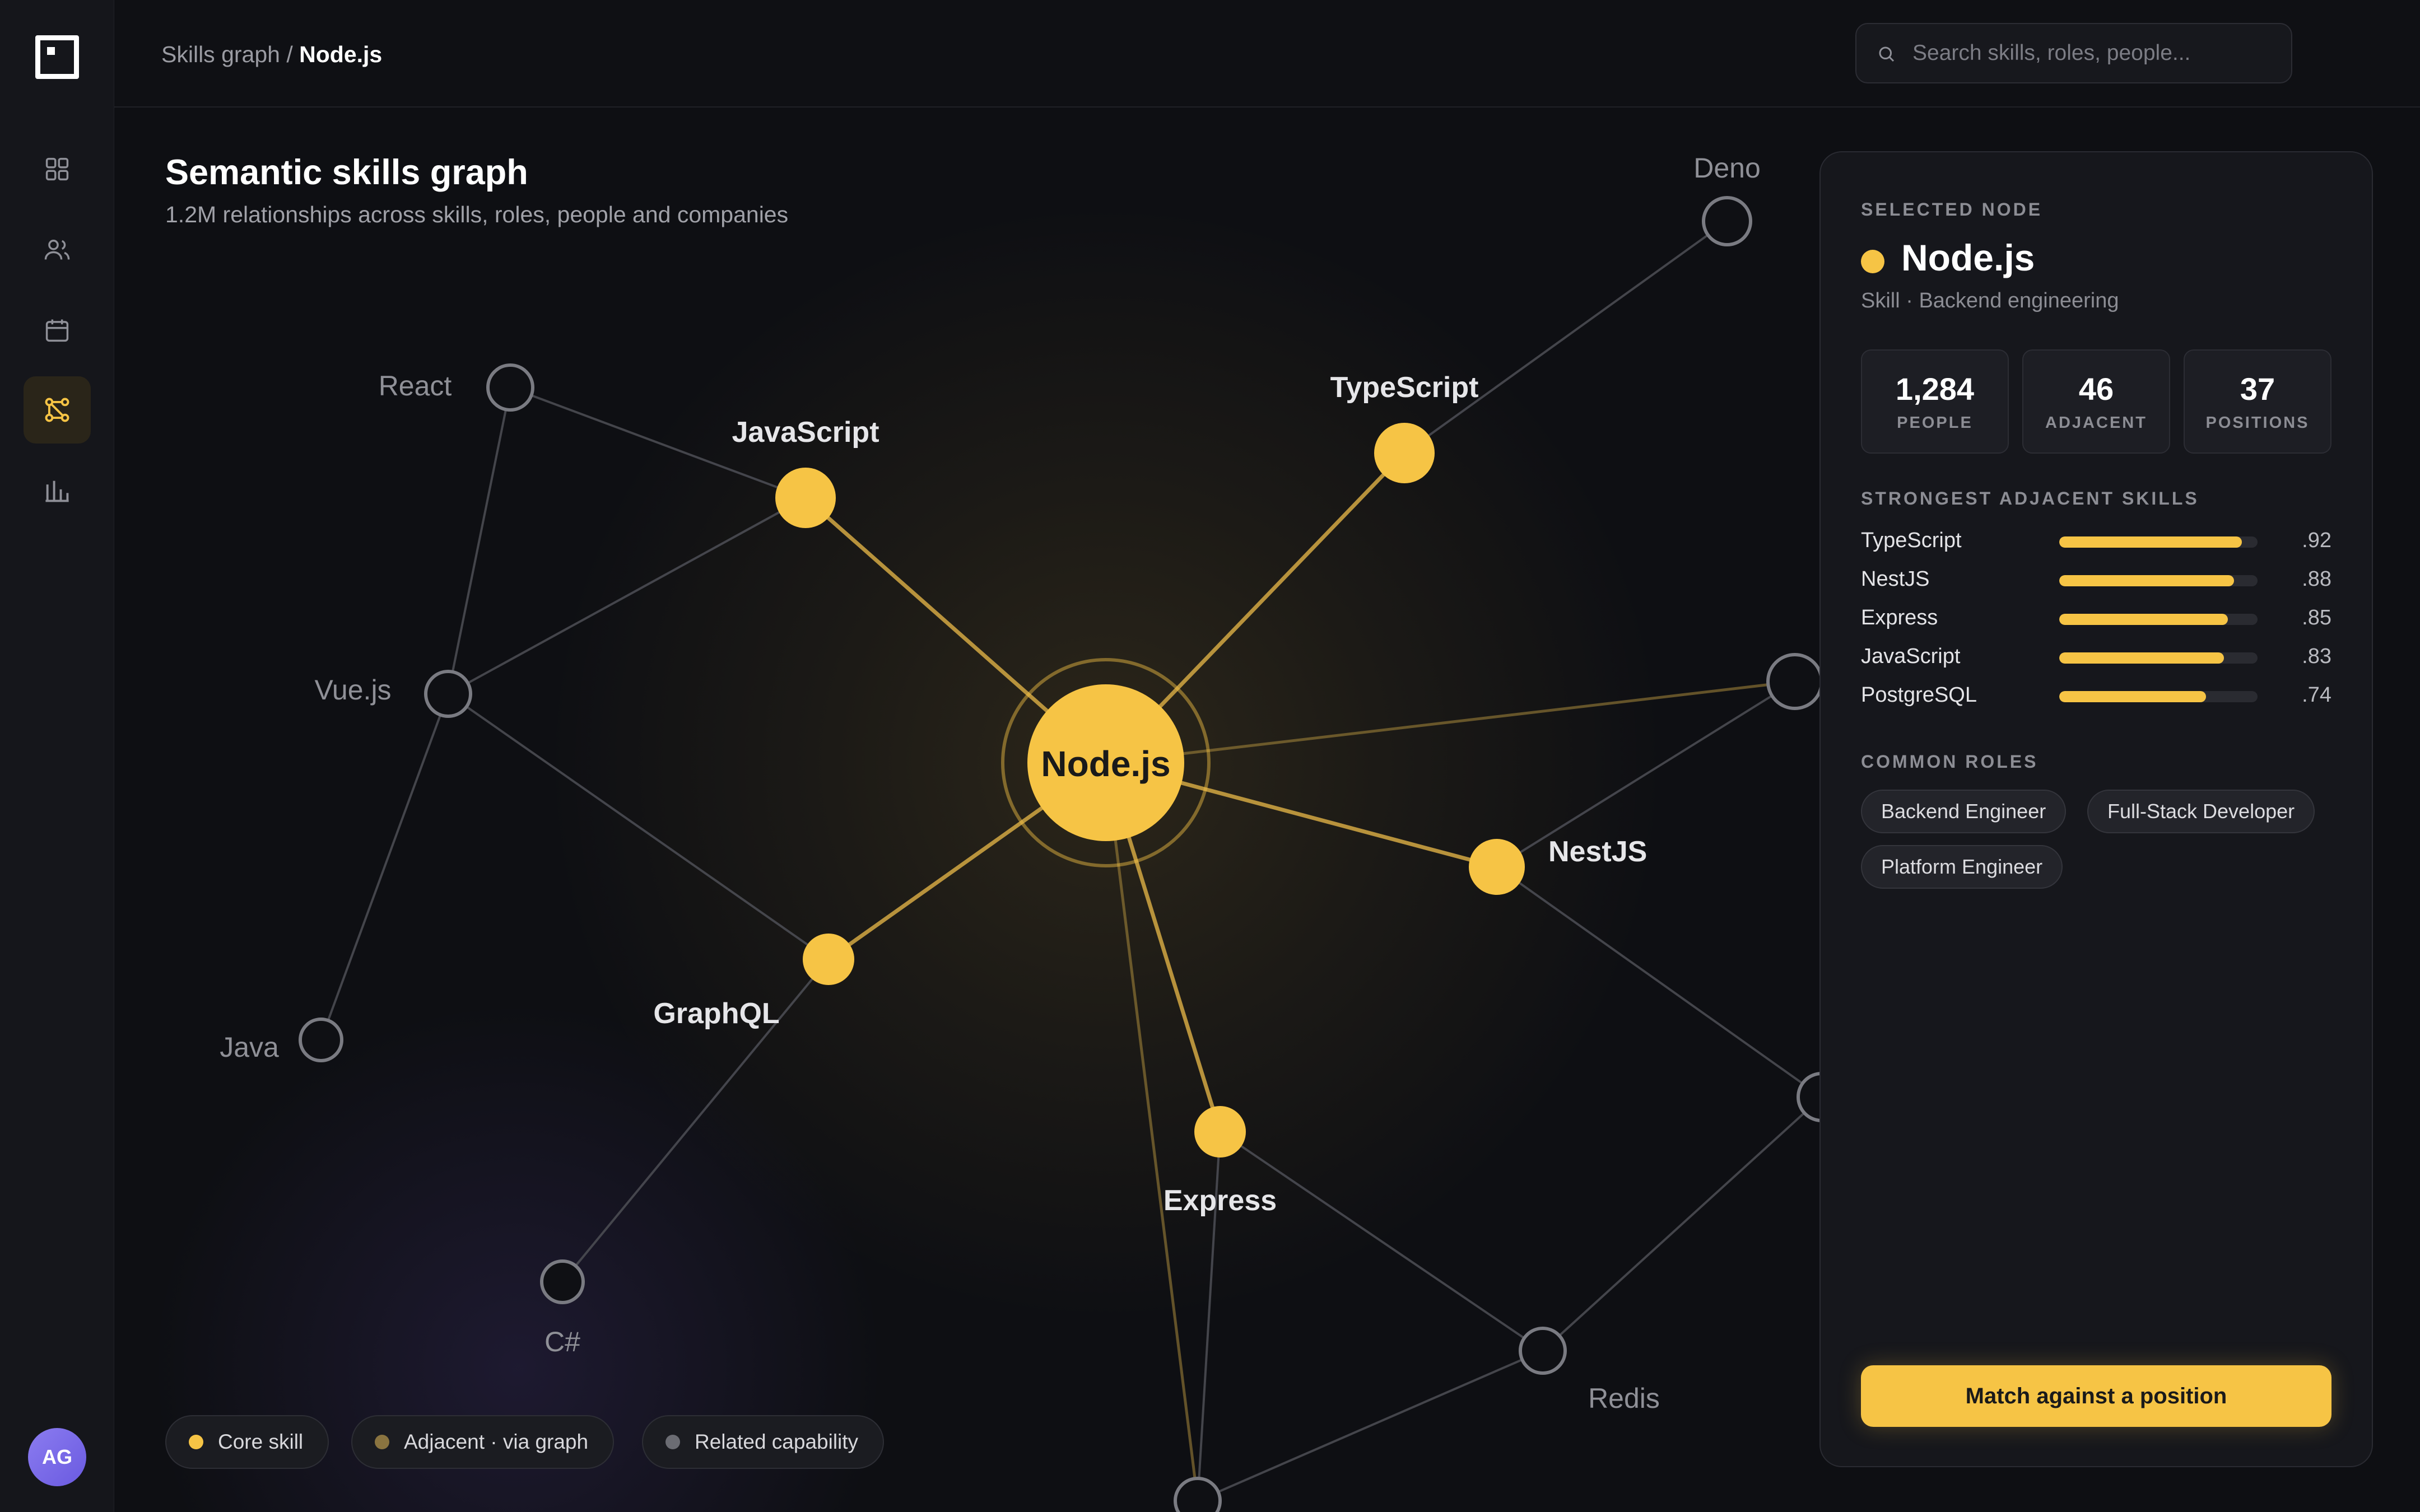 The width and height of the screenshot is (2420, 1512). What do you see at coordinates (1267, 54) in the screenshot?
I see `topbar: Skills graph / Node.js AG` at bounding box center [1267, 54].